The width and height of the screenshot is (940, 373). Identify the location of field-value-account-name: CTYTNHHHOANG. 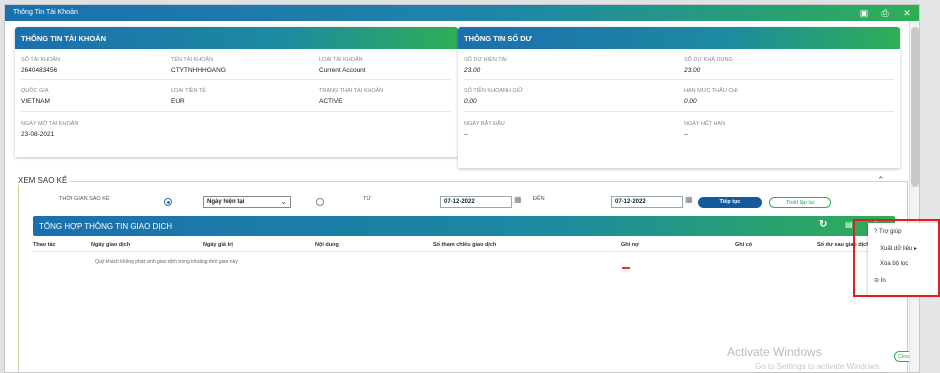
(198, 70).